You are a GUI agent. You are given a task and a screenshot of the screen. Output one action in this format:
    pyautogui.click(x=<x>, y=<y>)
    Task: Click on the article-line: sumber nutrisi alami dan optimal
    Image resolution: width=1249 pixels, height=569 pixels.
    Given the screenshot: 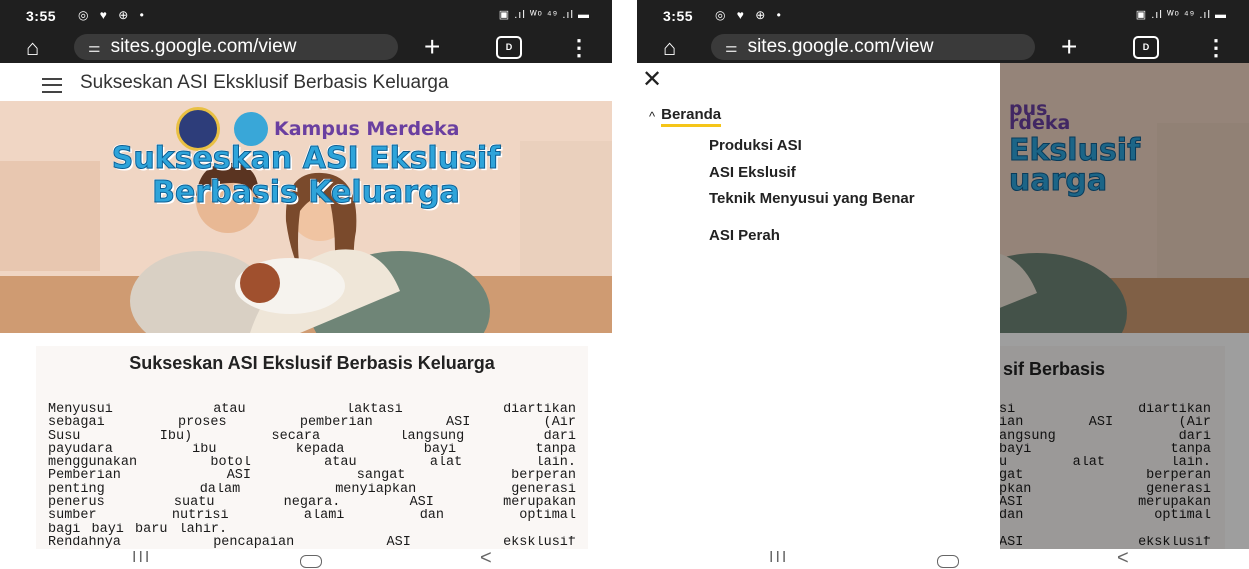 What is the action you would take?
    pyautogui.click(x=312, y=516)
    